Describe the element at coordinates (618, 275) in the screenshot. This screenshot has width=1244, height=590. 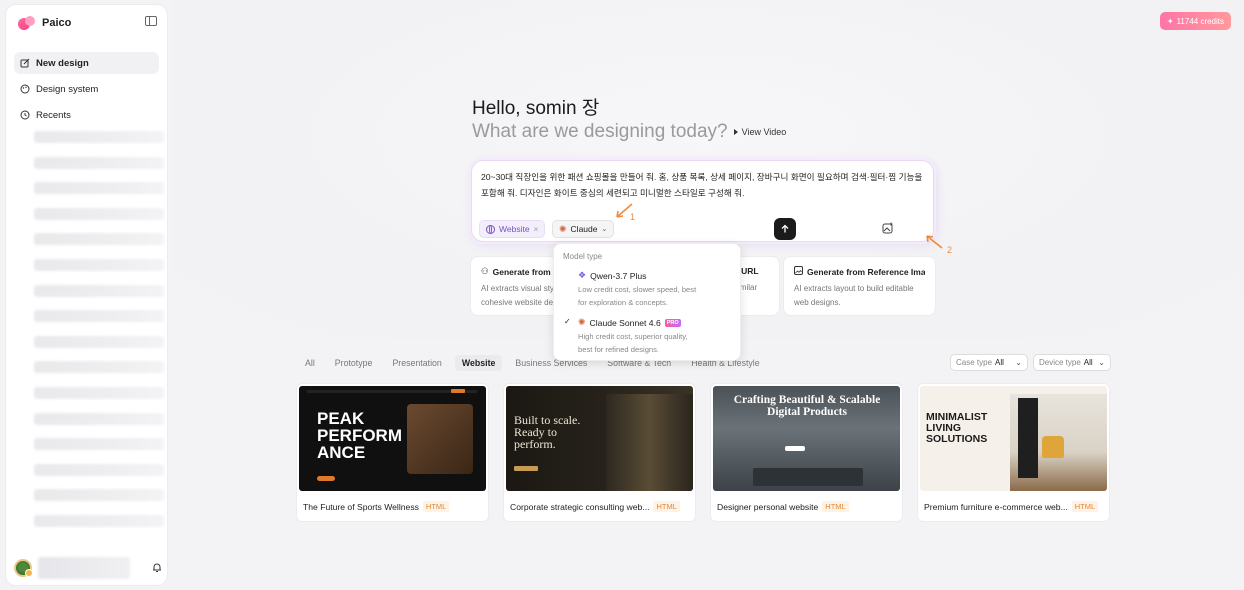
I see `model-option-name: Qwen-3.7 Plus` at that location.